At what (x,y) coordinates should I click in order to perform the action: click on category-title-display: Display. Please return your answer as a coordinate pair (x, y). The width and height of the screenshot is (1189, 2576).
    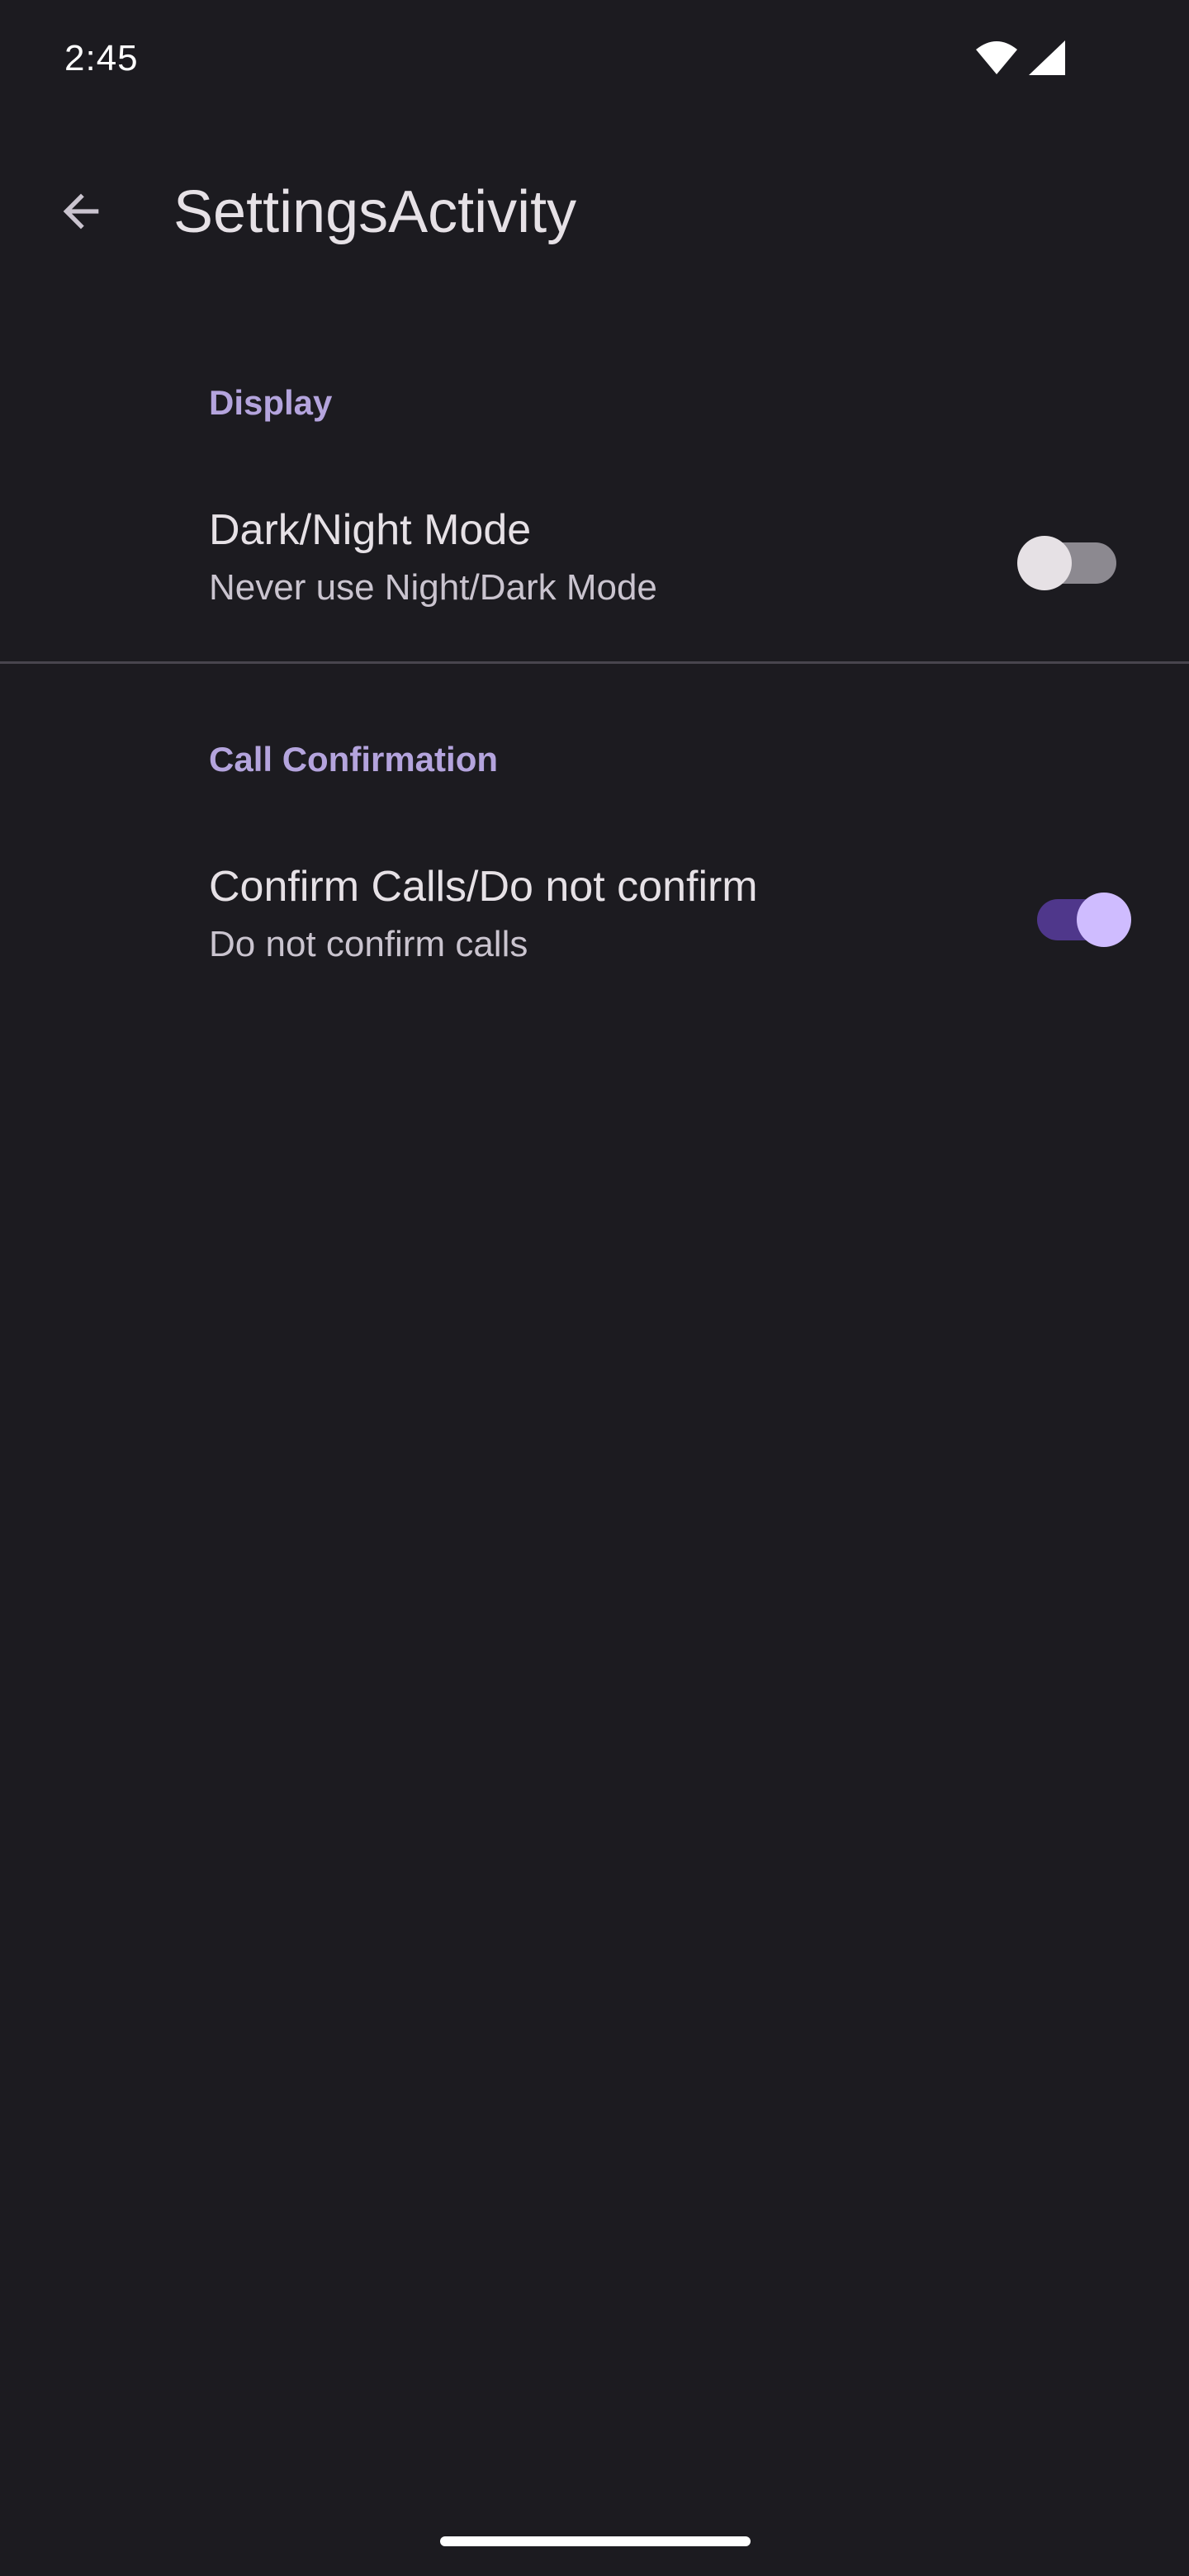
    Looking at the image, I should click on (271, 402).